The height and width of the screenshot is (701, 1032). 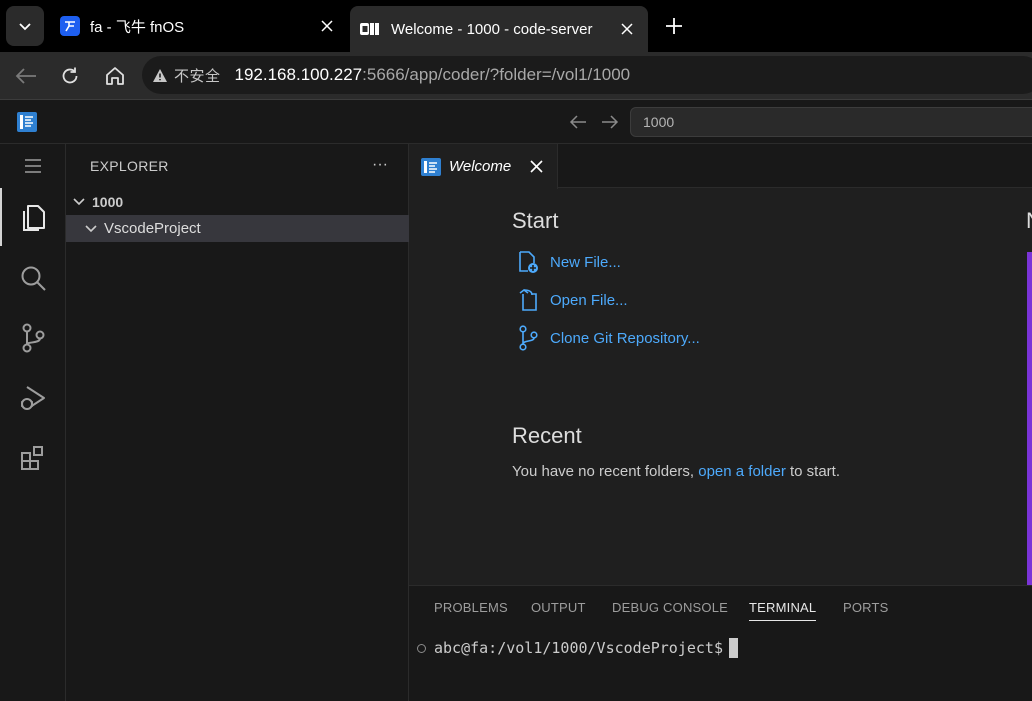 I want to click on arrow-right-icon, so click(x=610, y=122).